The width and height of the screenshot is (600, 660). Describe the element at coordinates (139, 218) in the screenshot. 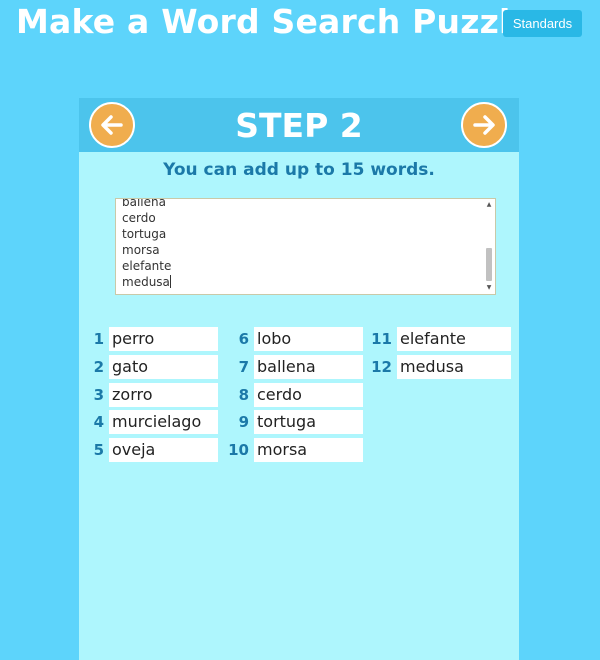

I see `textarea-line: cerdo` at that location.